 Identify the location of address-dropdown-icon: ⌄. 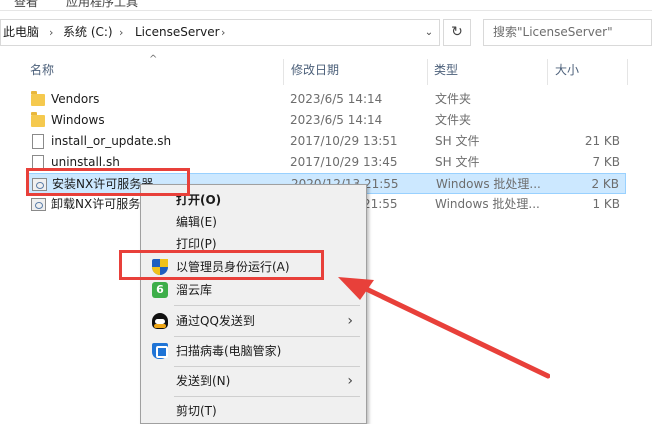
(429, 32).